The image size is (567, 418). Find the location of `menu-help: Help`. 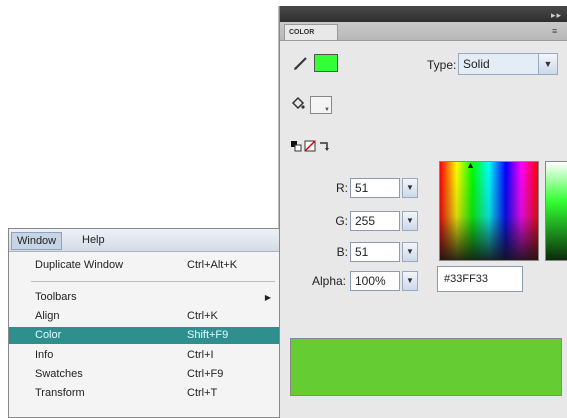

menu-help: Help is located at coordinates (93, 240).